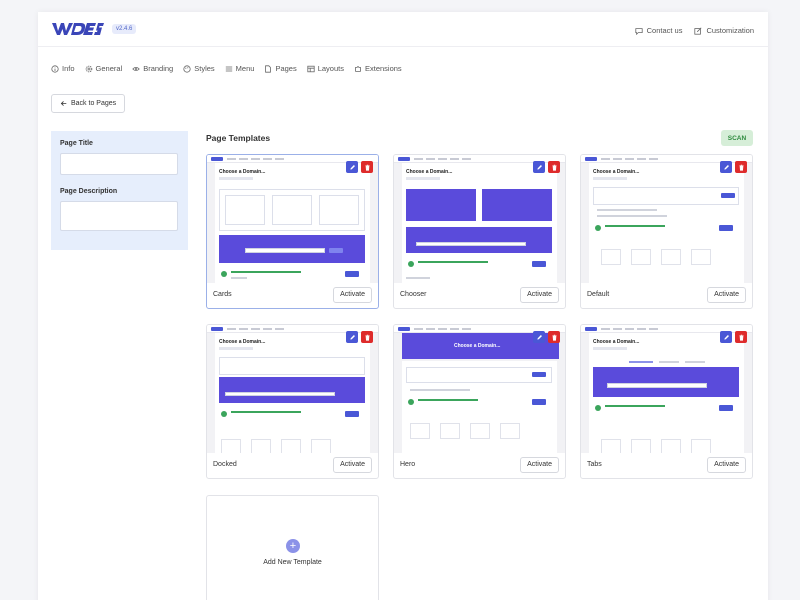 This screenshot has width=800, height=600. What do you see at coordinates (245, 68) in the screenshot?
I see `tab-menu-label: Menu` at bounding box center [245, 68].